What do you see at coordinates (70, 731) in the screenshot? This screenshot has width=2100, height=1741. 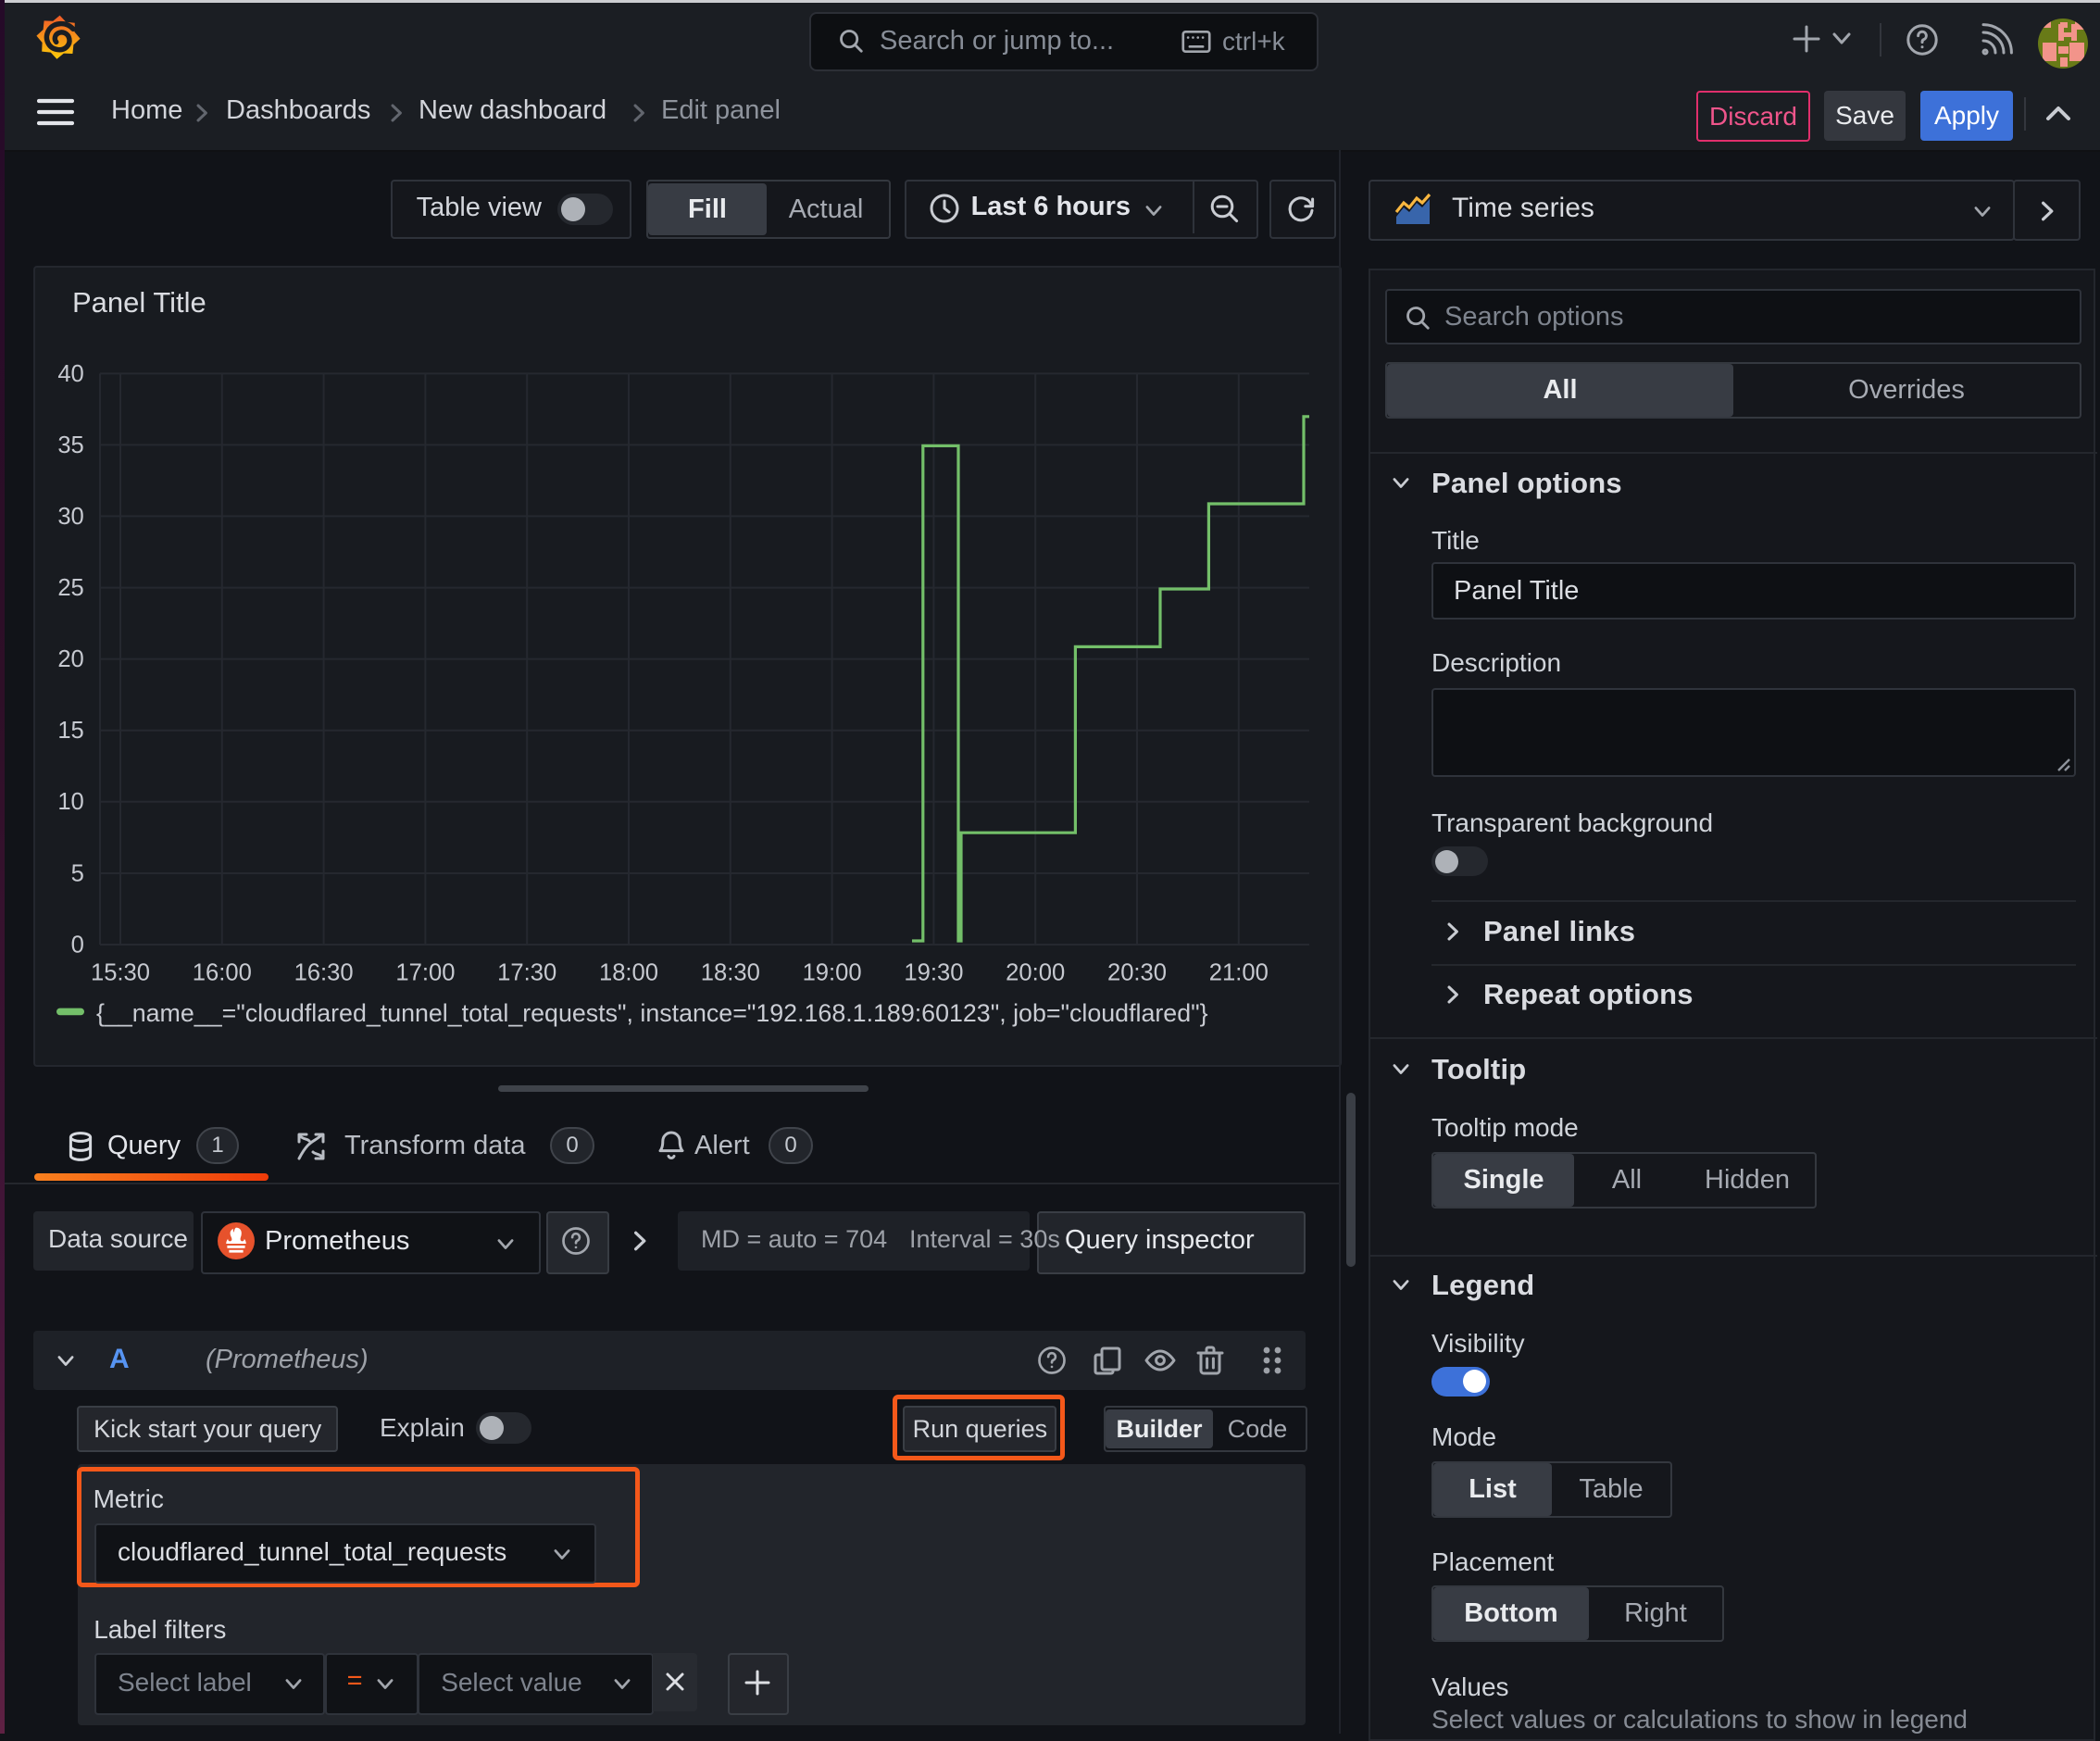 I see `svg-text: 15` at bounding box center [70, 731].